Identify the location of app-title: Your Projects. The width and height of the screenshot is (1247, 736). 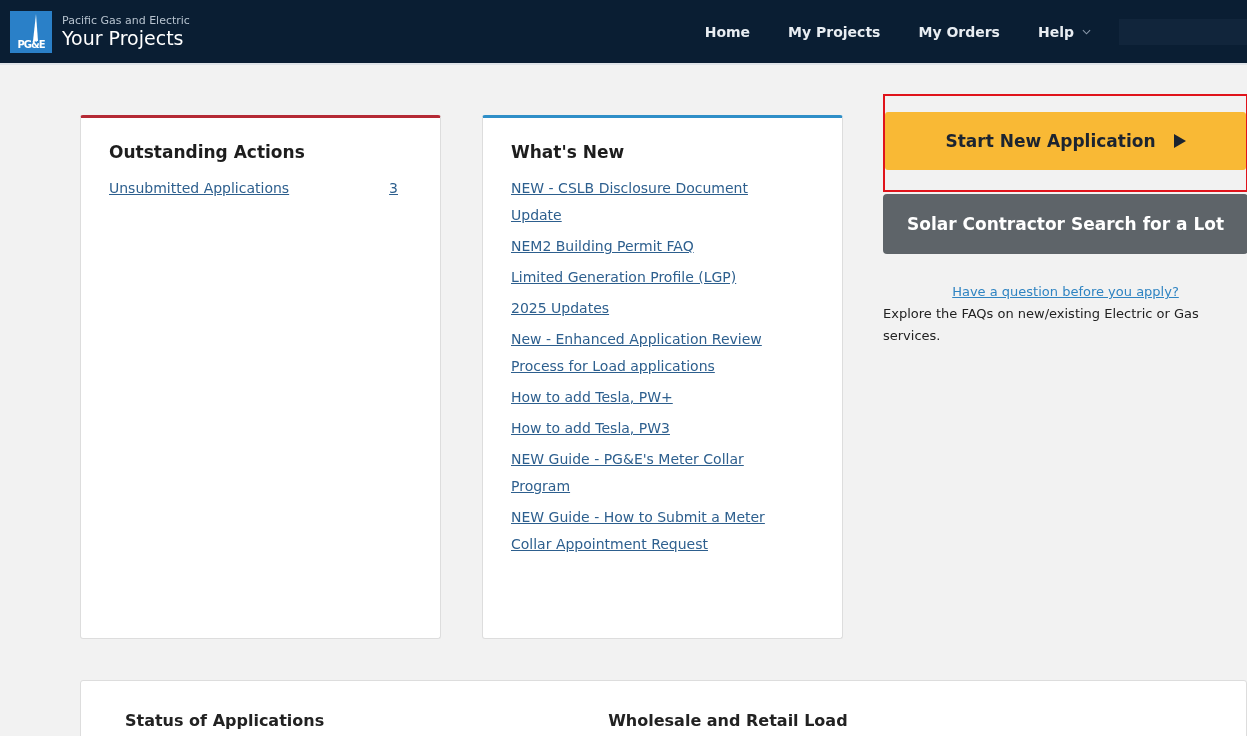
(123, 38).